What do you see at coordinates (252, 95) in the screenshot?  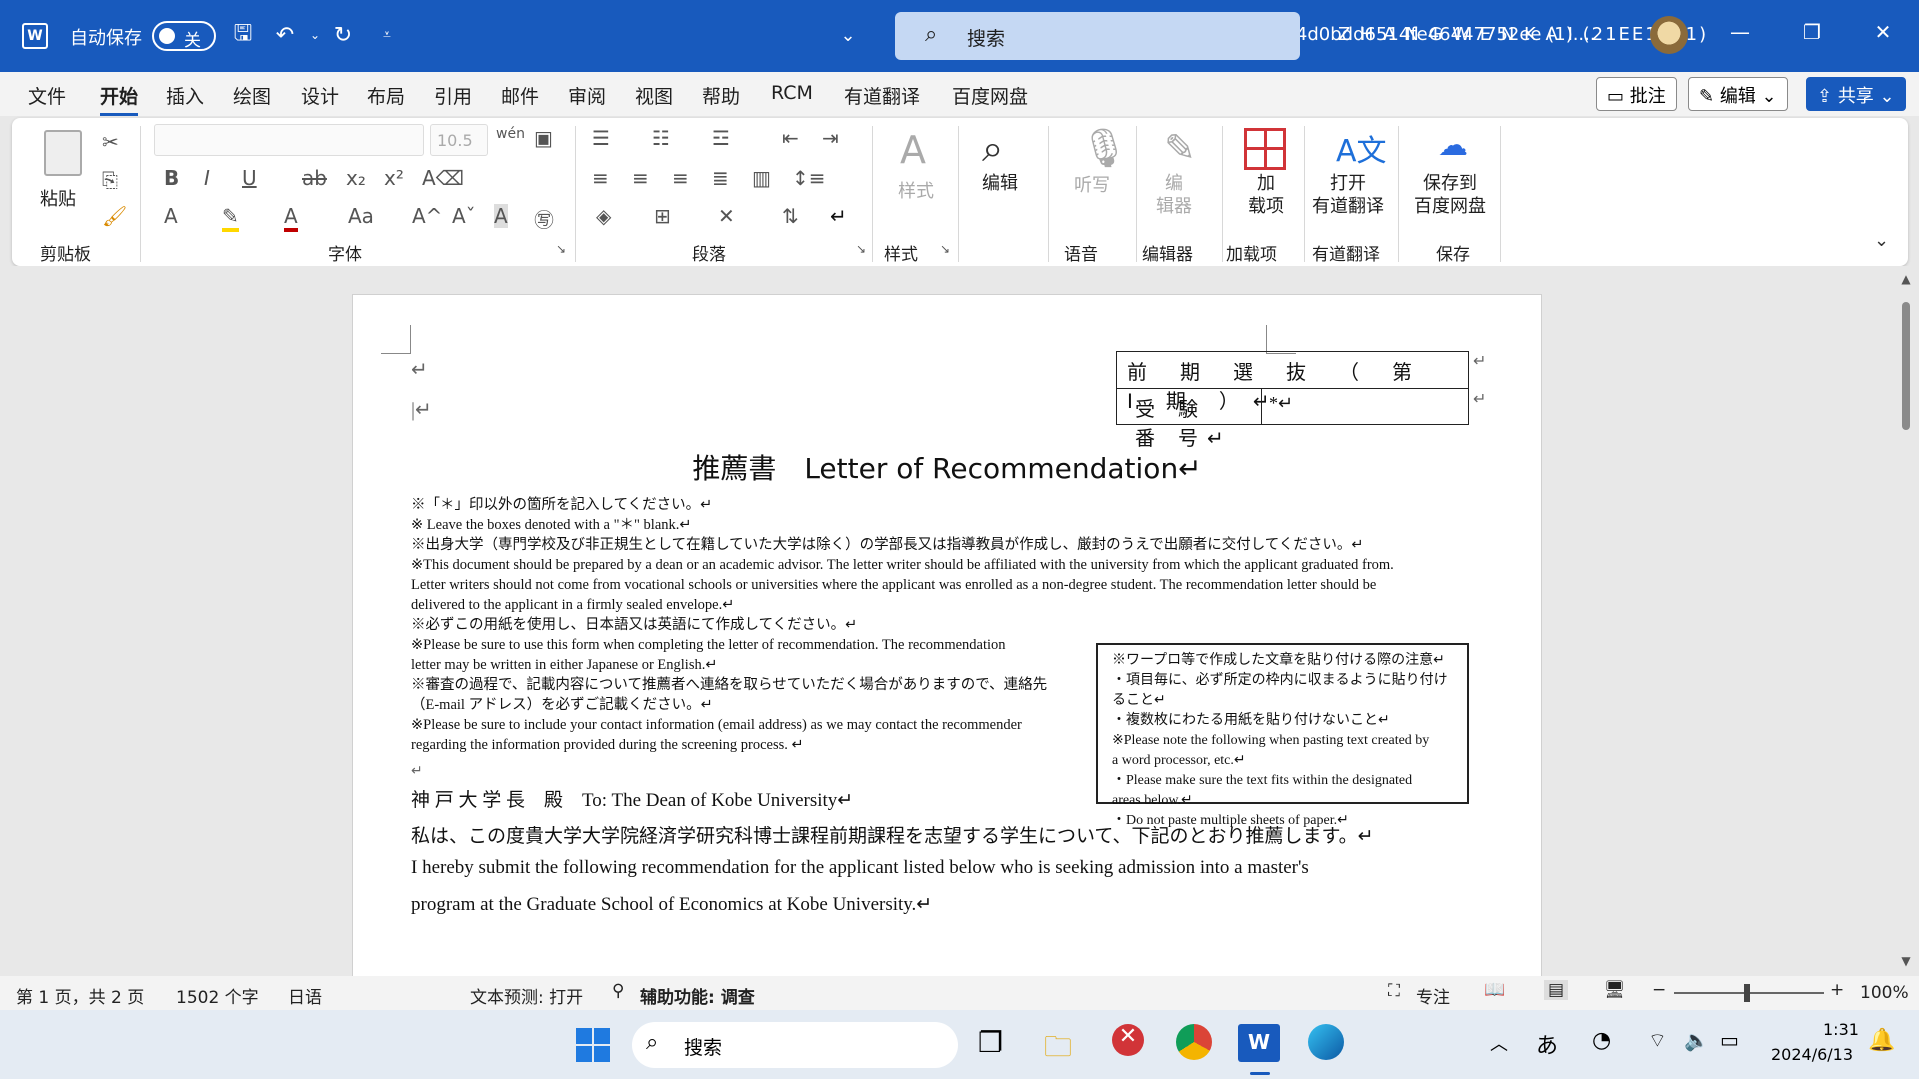 I see `tab-draw: 绘图` at bounding box center [252, 95].